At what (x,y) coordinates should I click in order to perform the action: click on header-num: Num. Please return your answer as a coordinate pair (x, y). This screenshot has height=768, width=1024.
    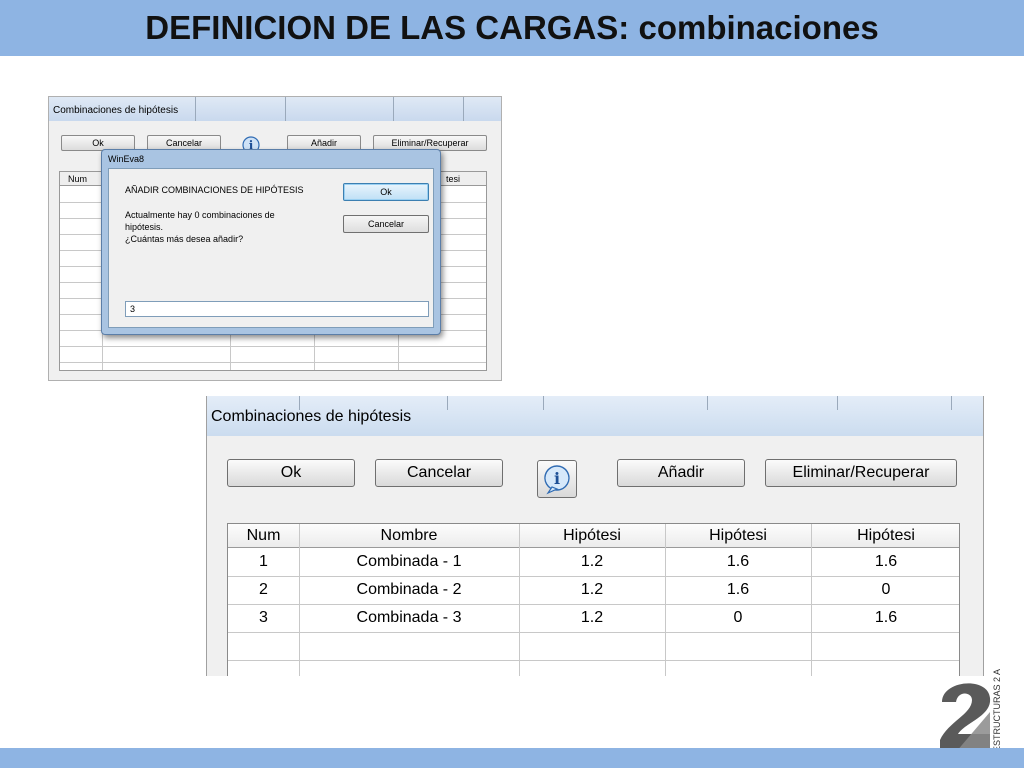
    Looking at the image, I should click on (263, 535).